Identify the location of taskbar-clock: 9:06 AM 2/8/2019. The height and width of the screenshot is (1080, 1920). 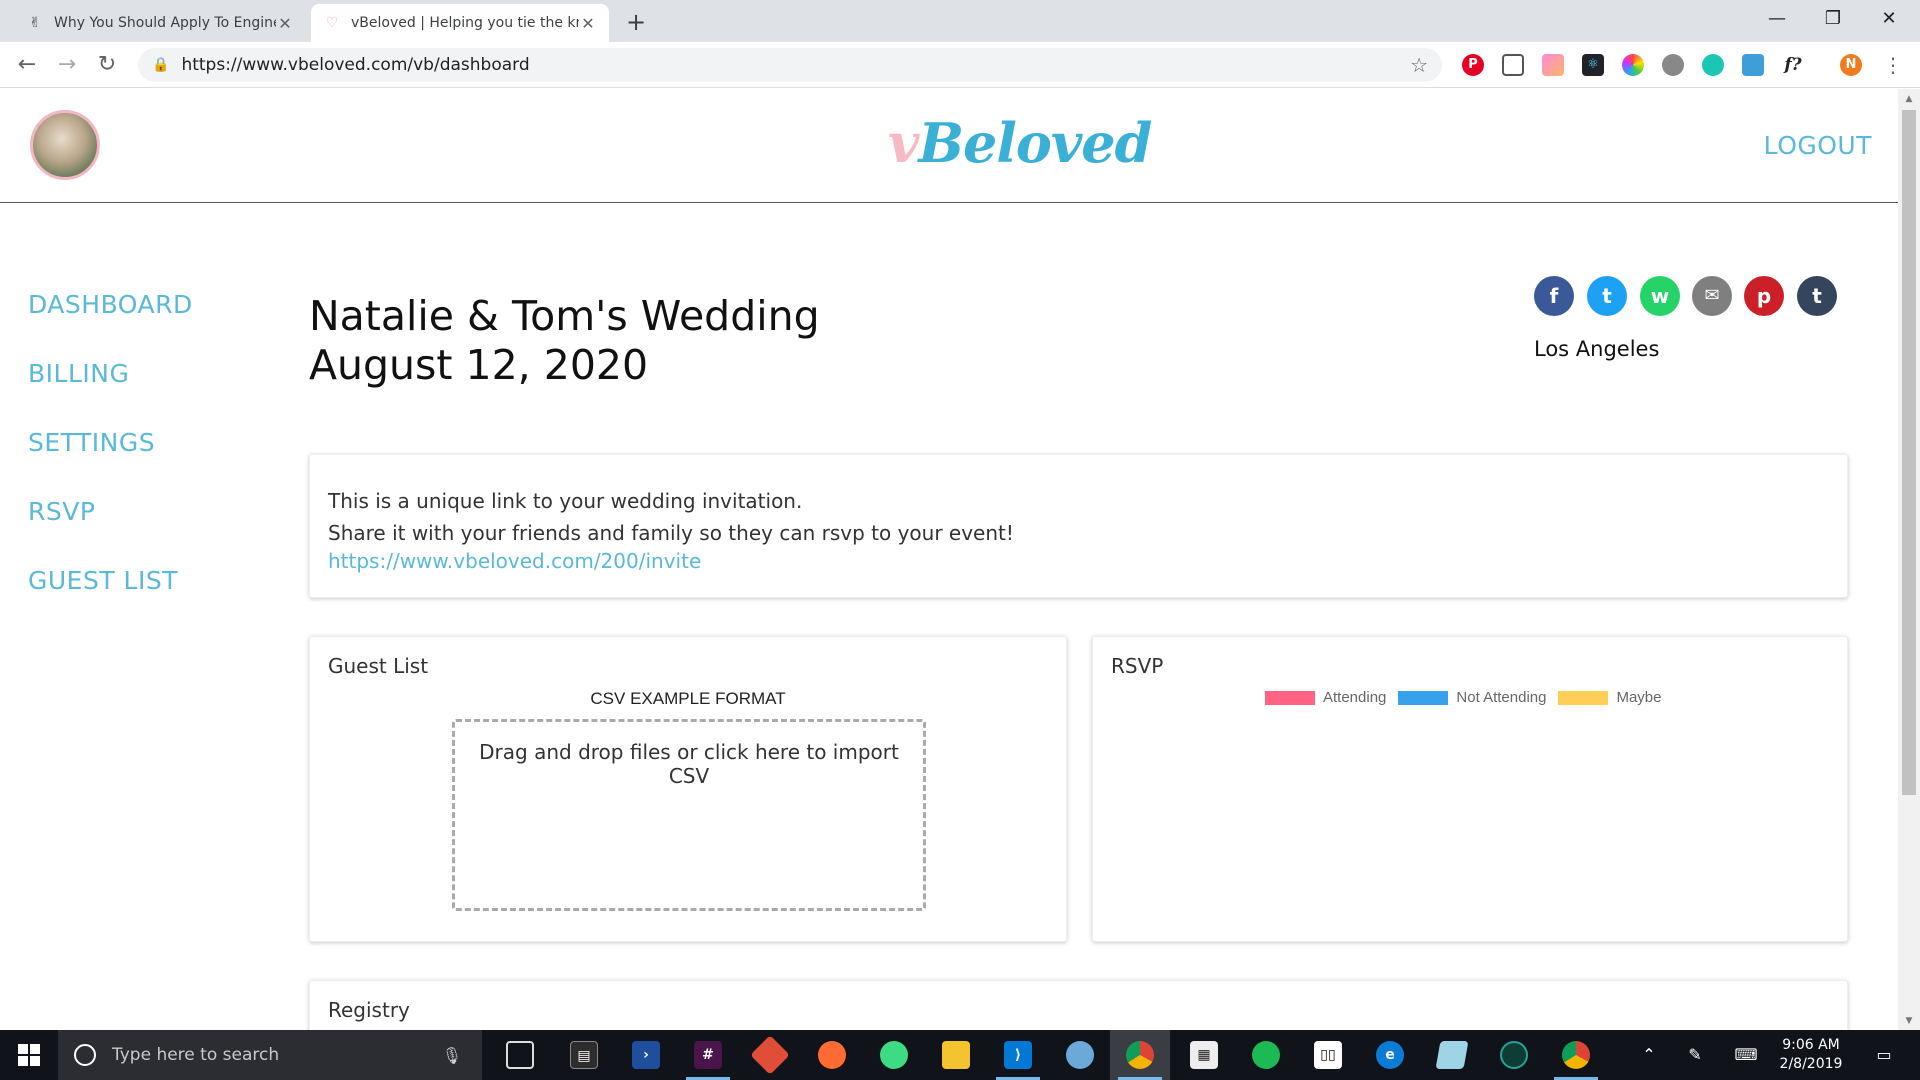
(1811, 1055).